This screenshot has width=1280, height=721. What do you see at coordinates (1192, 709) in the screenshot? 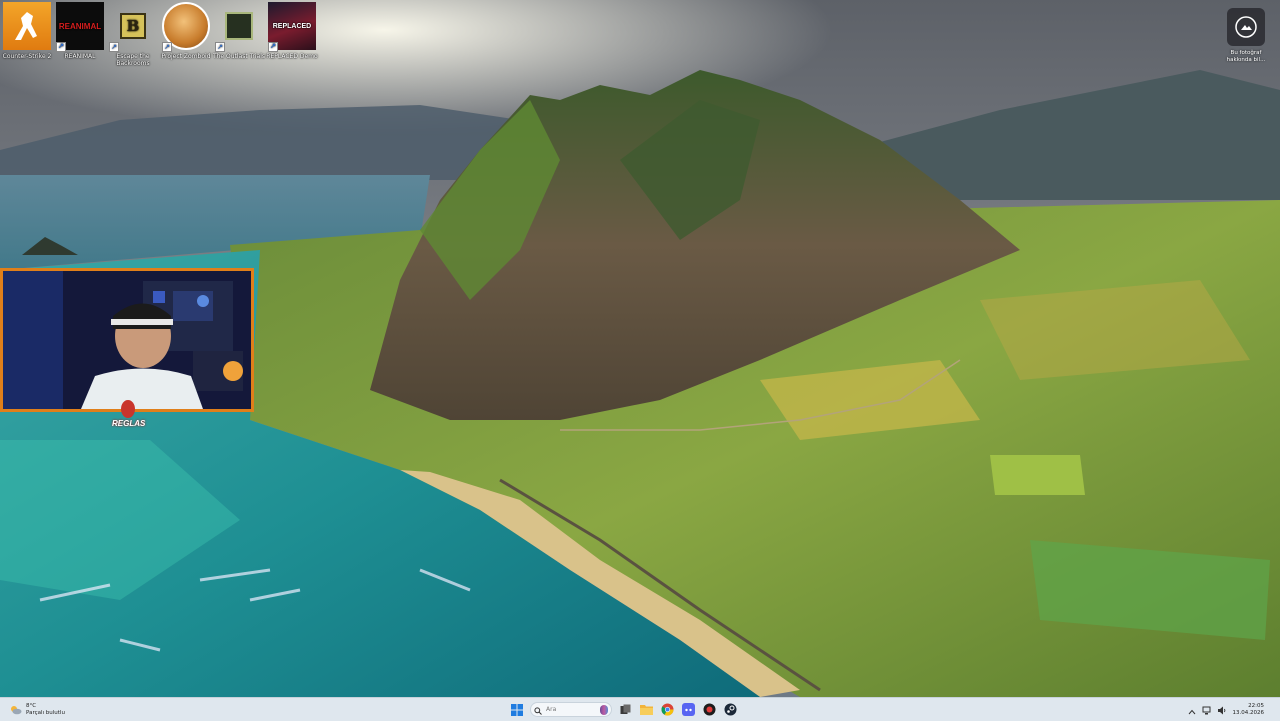
I see `chevron-up-icon` at bounding box center [1192, 709].